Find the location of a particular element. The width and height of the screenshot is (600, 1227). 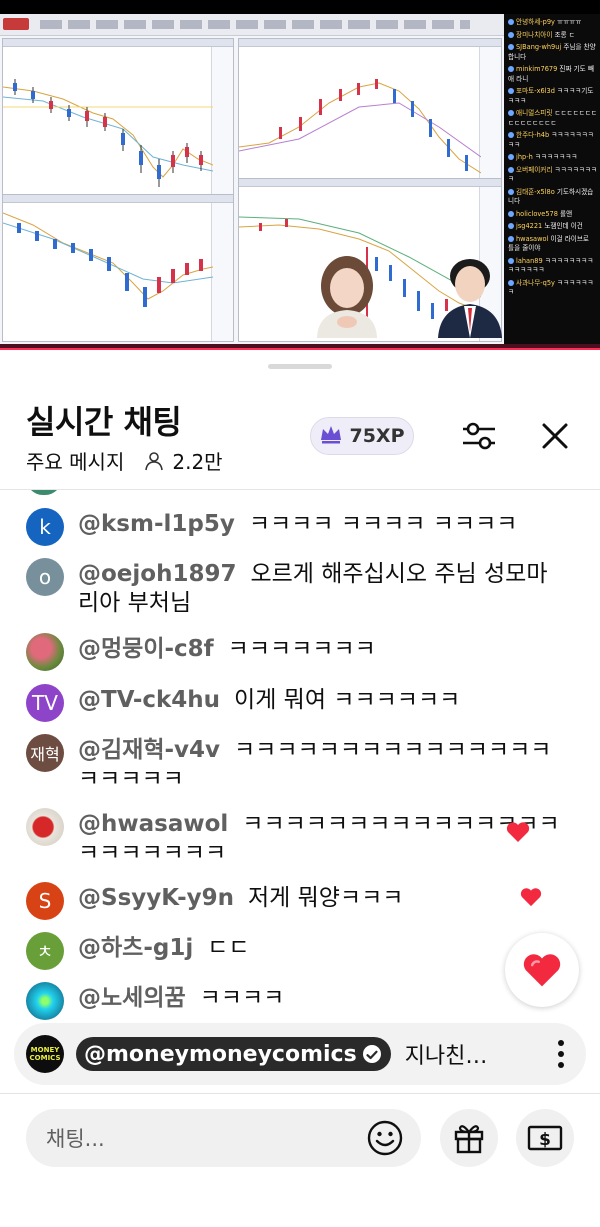

chat-message: S @SsyyK-y9n 저게 뭐양ㅋㅋㅋ is located at coordinates (299, 901).